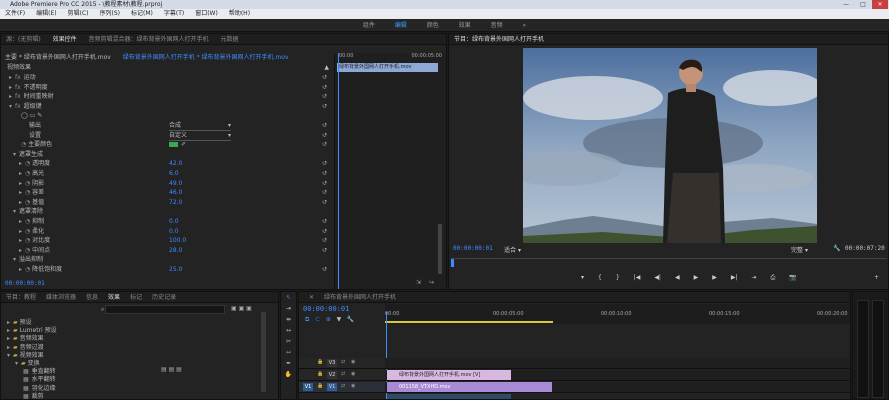  What do you see at coordinates (166, 163) in the screenshot?
I see `matte-generation-param-0: ▸ ◔ 透明度 42.0 ↺` at bounding box center [166, 163].